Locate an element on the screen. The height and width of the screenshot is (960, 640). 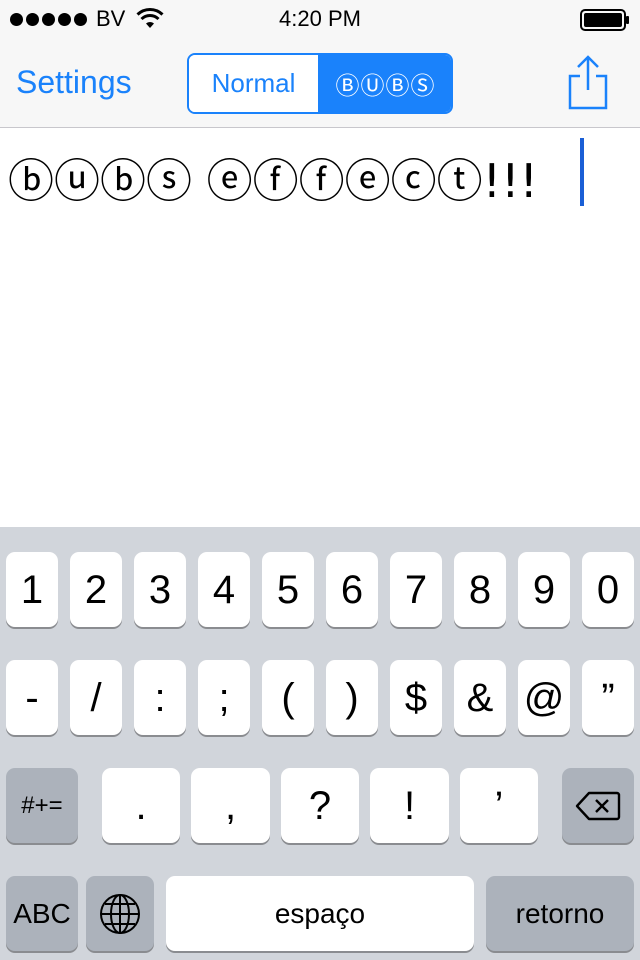
key-label: @ is located at coordinates (544, 697).